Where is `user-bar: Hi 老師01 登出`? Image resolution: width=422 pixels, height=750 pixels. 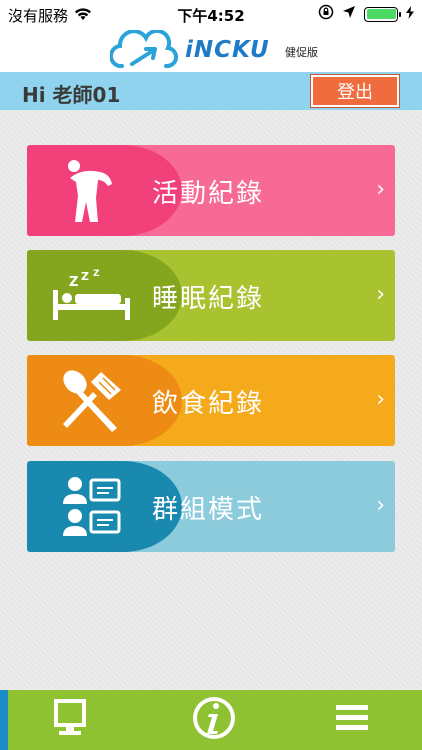
user-bar: Hi 老師01 登出 is located at coordinates (211, 91).